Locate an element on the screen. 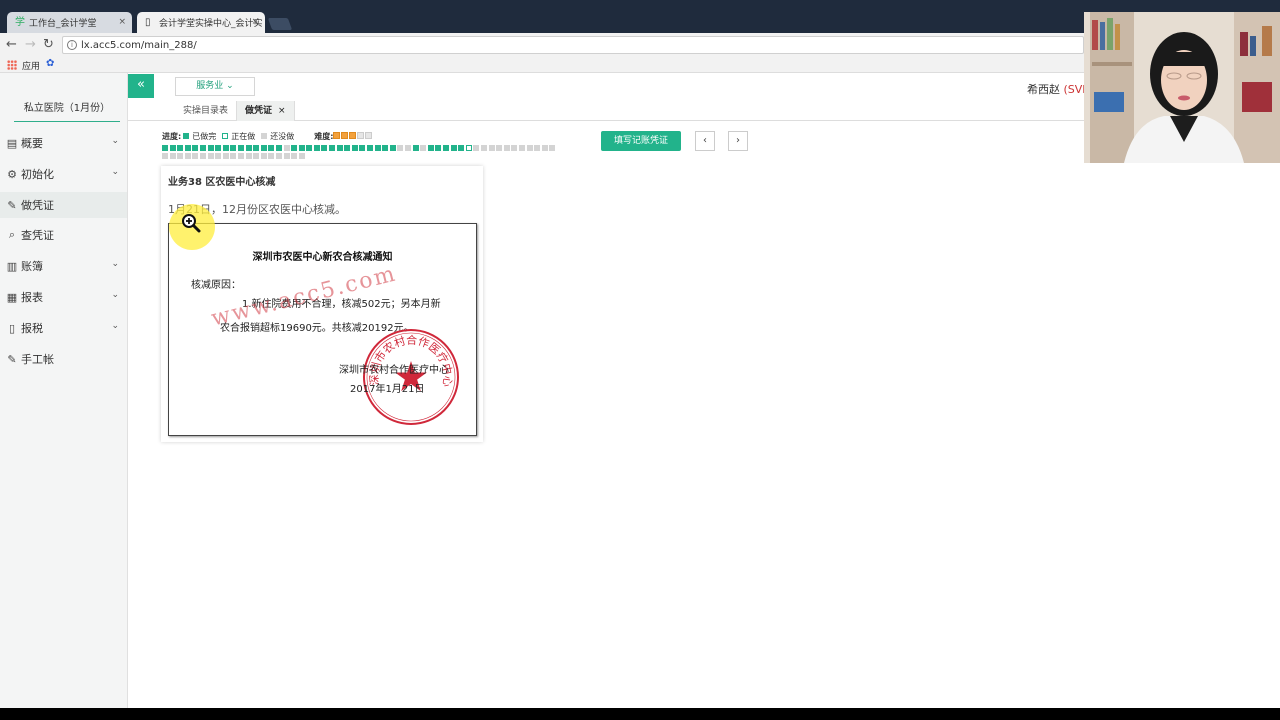  tab-make-voucher: 做凭证 × is located at coordinates (265, 111).